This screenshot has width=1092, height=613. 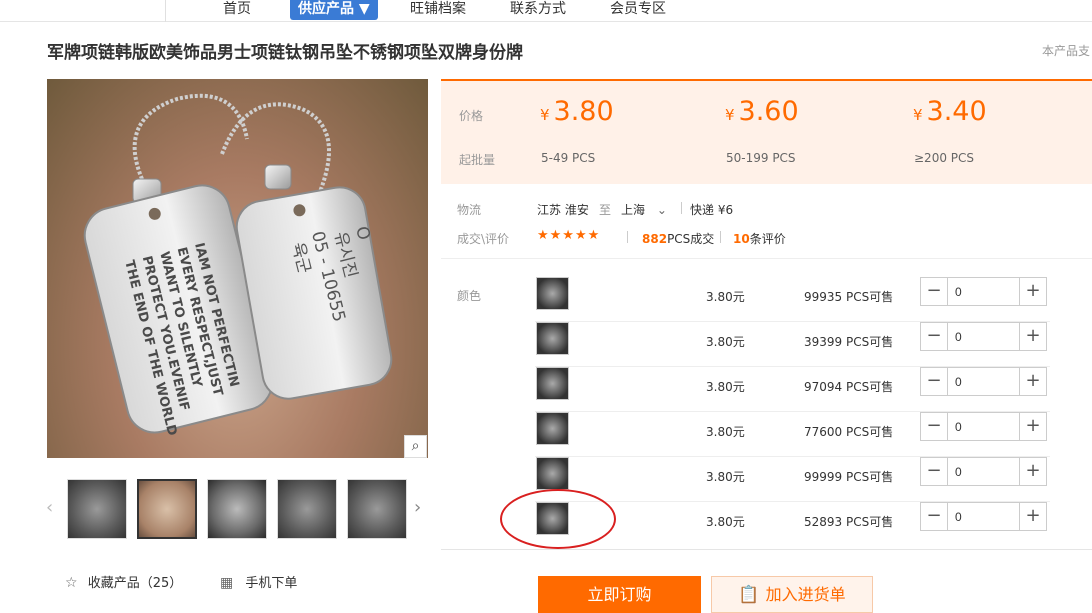 What do you see at coordinates (285, 53) in the screenshot?
I see `product-title: 军牌项链韩版欧美饰品男士项链钛钢吊坠不锈钢项坠双牌身份牌` at bounding box center [285, 53].